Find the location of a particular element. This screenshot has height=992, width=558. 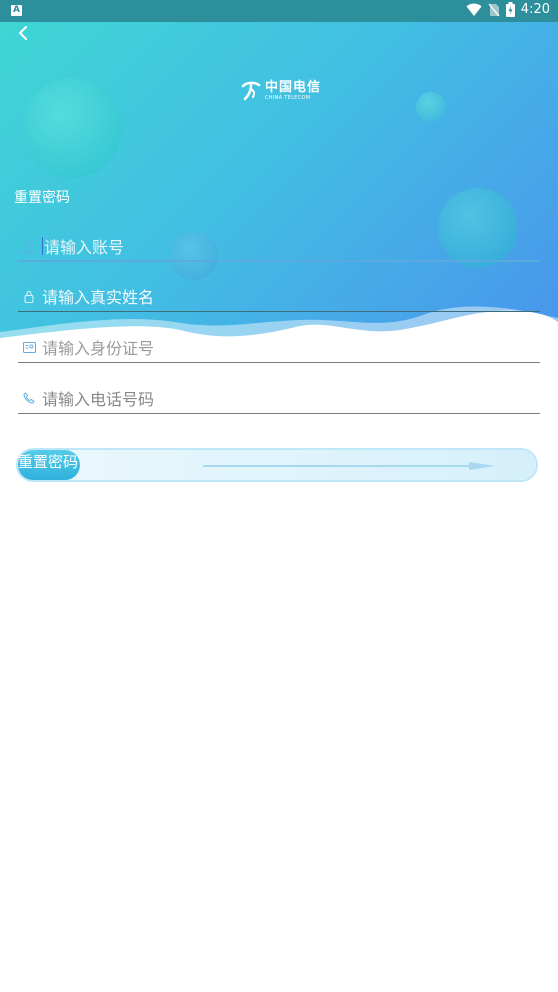

account-input: 请输入账号 is located at coordinates (84, 246).